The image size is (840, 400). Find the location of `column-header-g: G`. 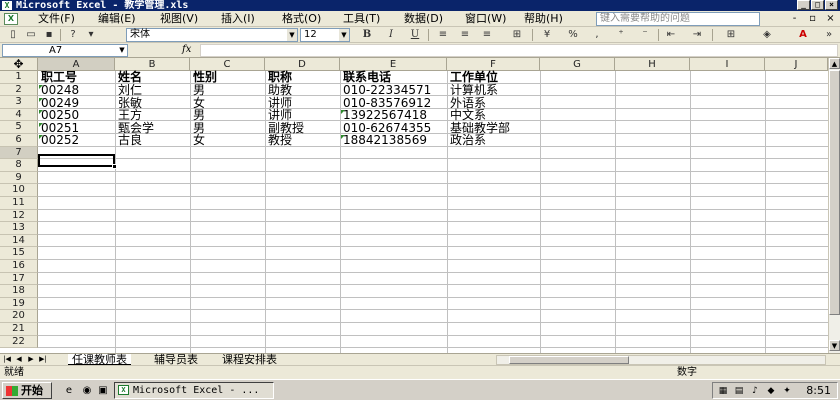

column-header-g: G is located at coordinates (577, 64).